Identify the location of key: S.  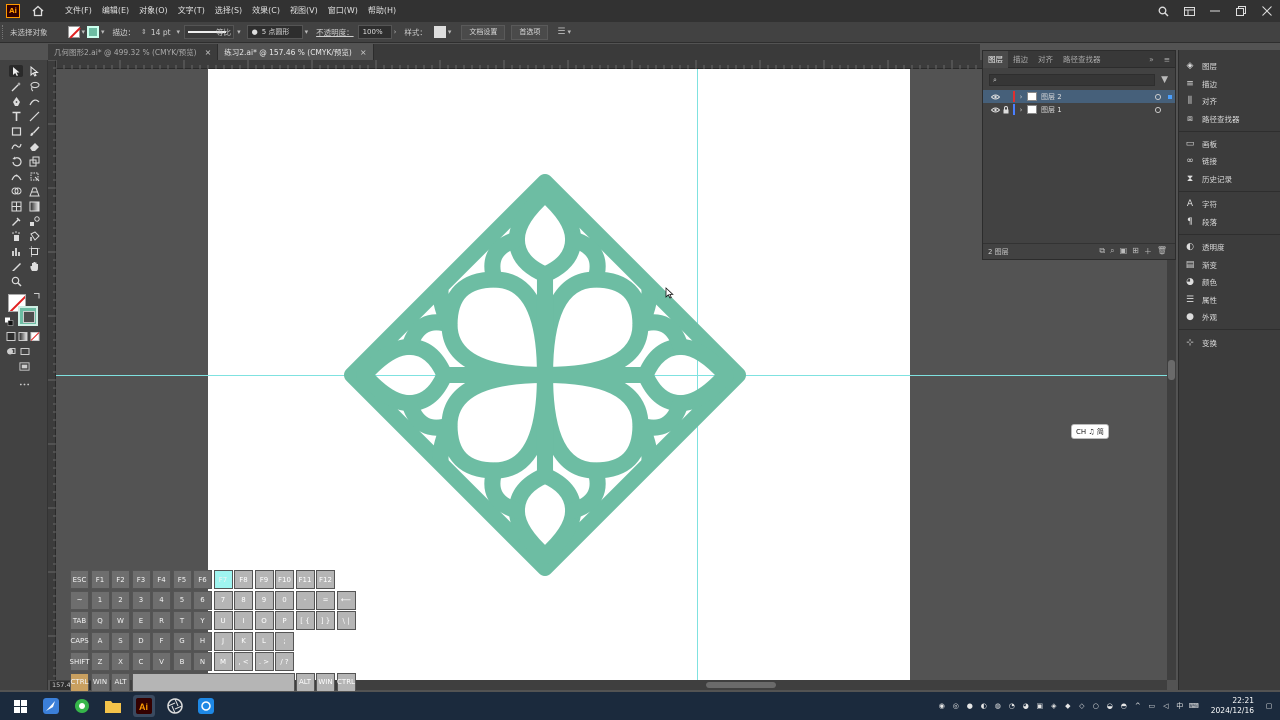
(120, 641).